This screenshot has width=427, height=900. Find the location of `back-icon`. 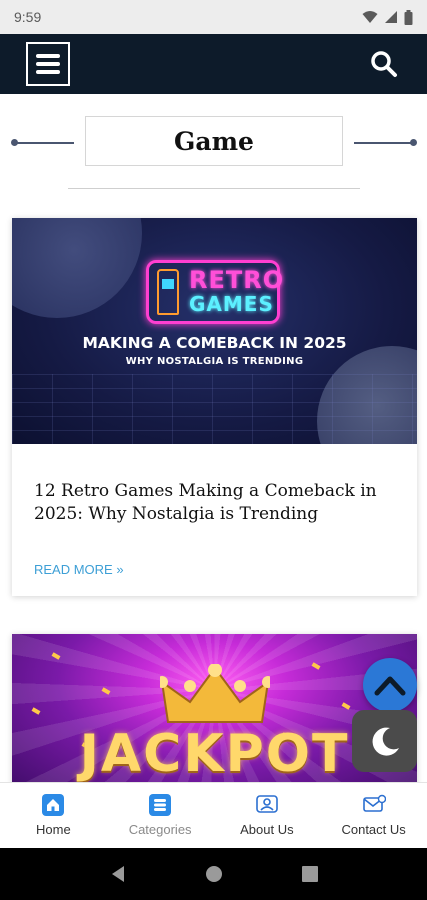

back-icon is located at coordinates (118, 874).